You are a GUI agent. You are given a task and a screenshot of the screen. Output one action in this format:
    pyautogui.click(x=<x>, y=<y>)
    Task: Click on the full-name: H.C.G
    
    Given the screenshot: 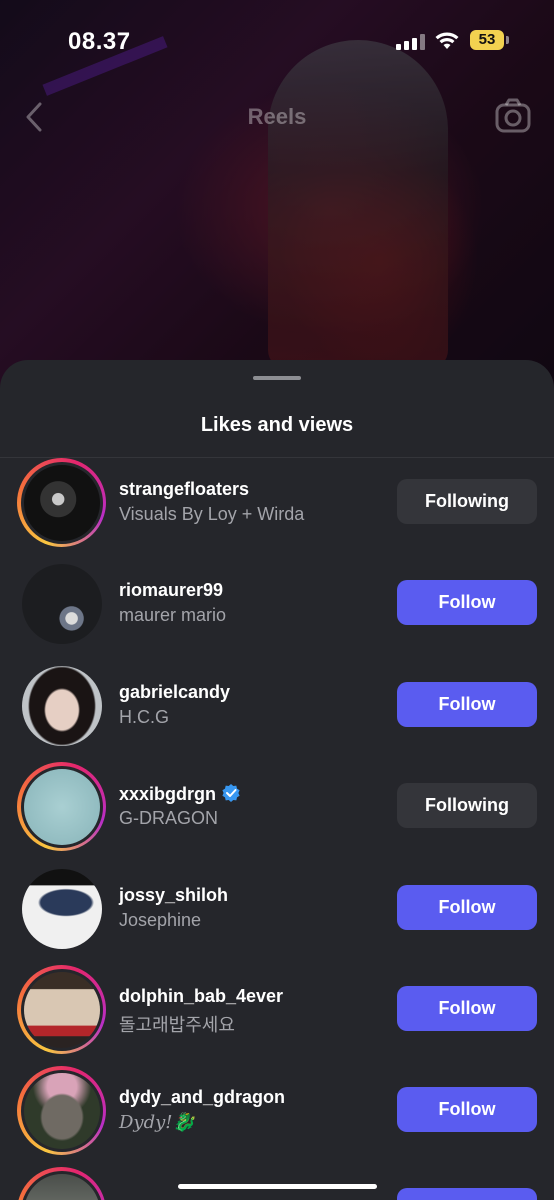 What is the action you would take?
    pyautogui.click(x=144, y=717)
    